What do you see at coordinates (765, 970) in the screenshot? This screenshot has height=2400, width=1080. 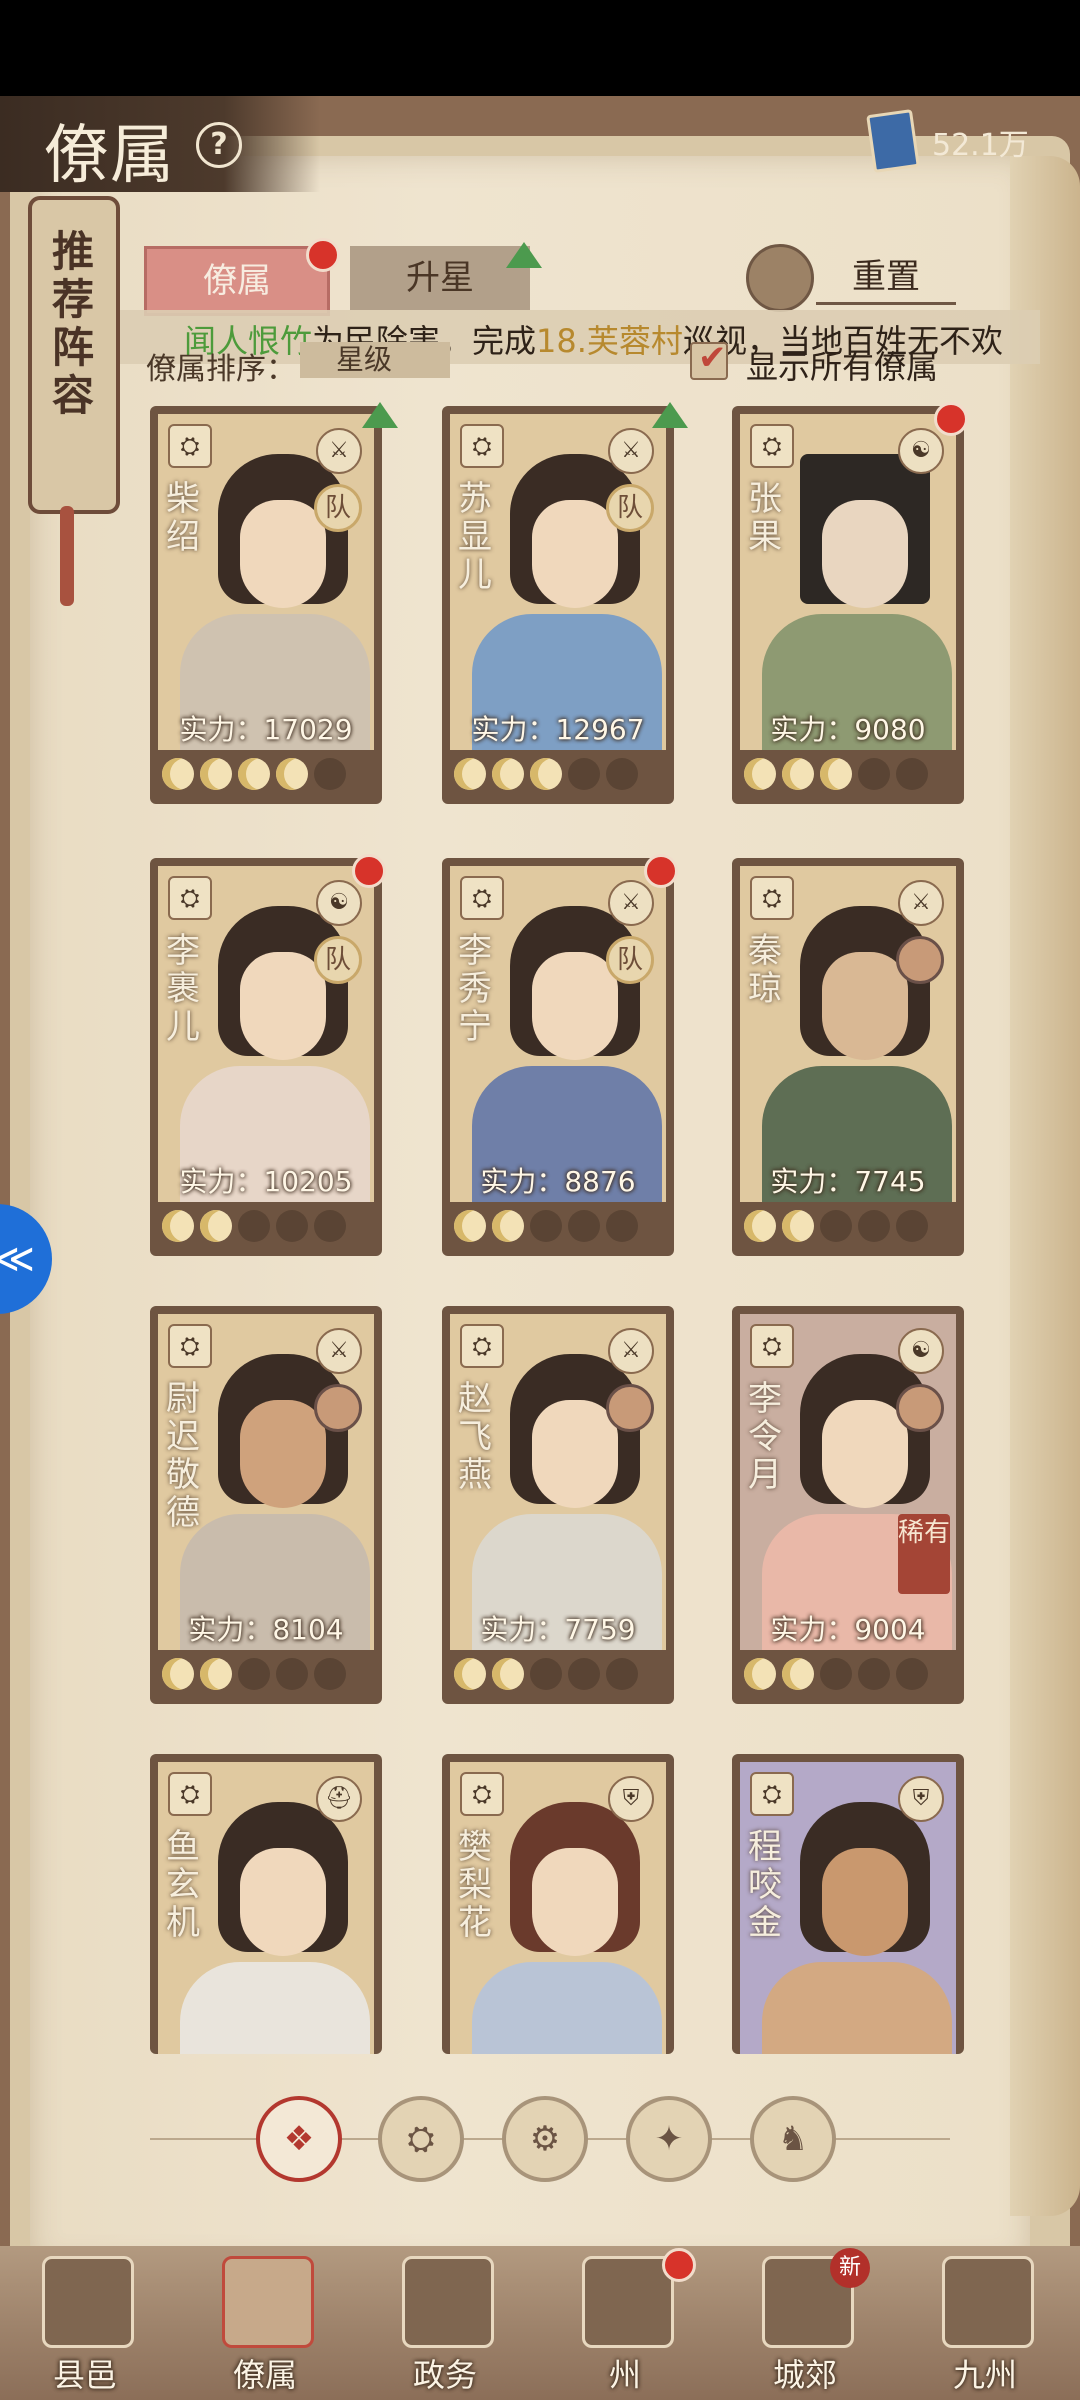 I see `card-name: 秦琼` at bounding box center [765, 970].